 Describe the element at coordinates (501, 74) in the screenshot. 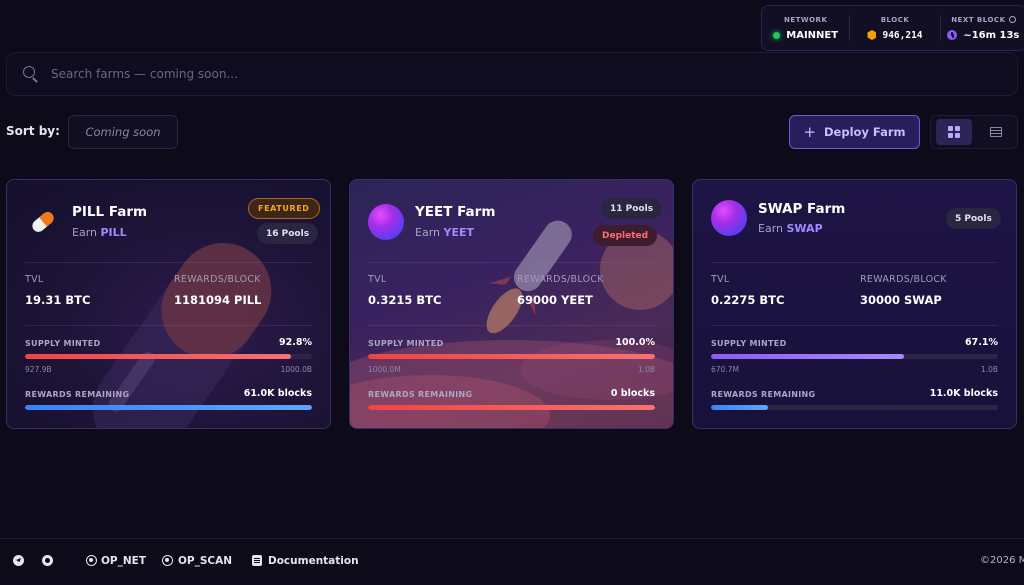

I see `search-input` at that location.